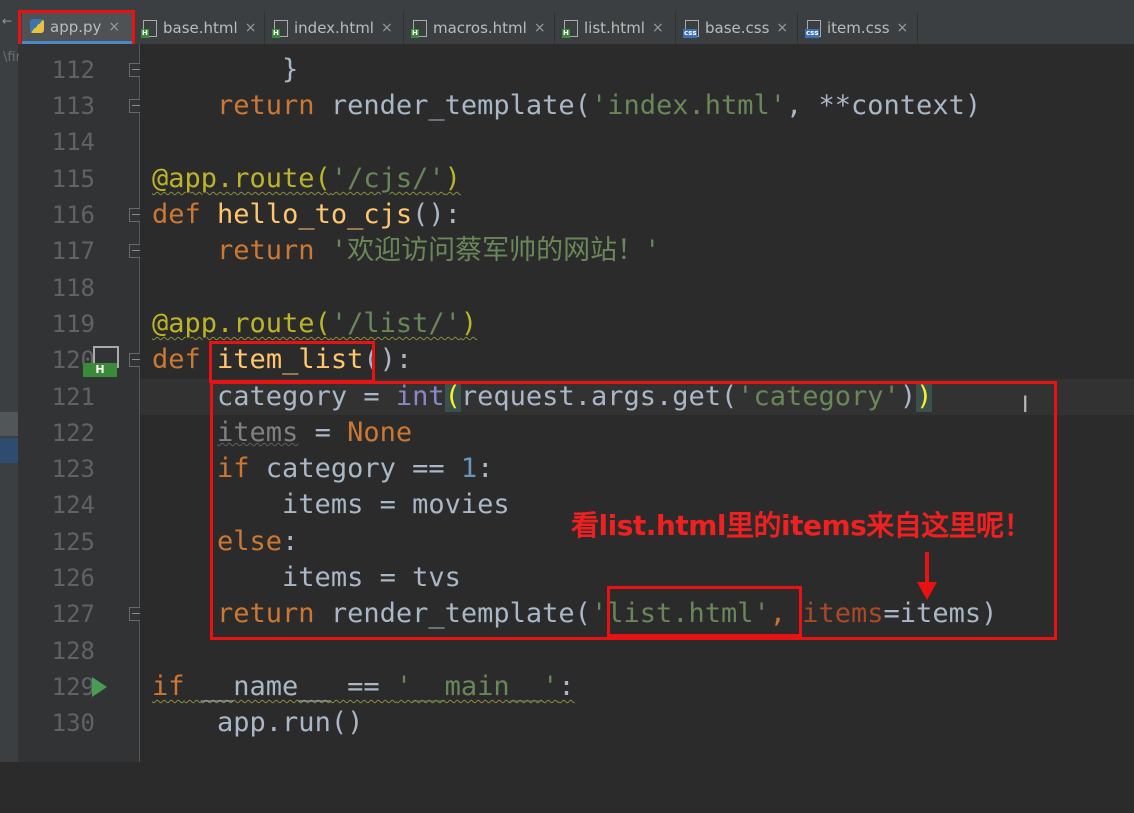  What do you see at coordinates (306, 178) in the screenshot?
I see `code-line-115: @app.route('/cjs/')` at bounding box center [306, 178].